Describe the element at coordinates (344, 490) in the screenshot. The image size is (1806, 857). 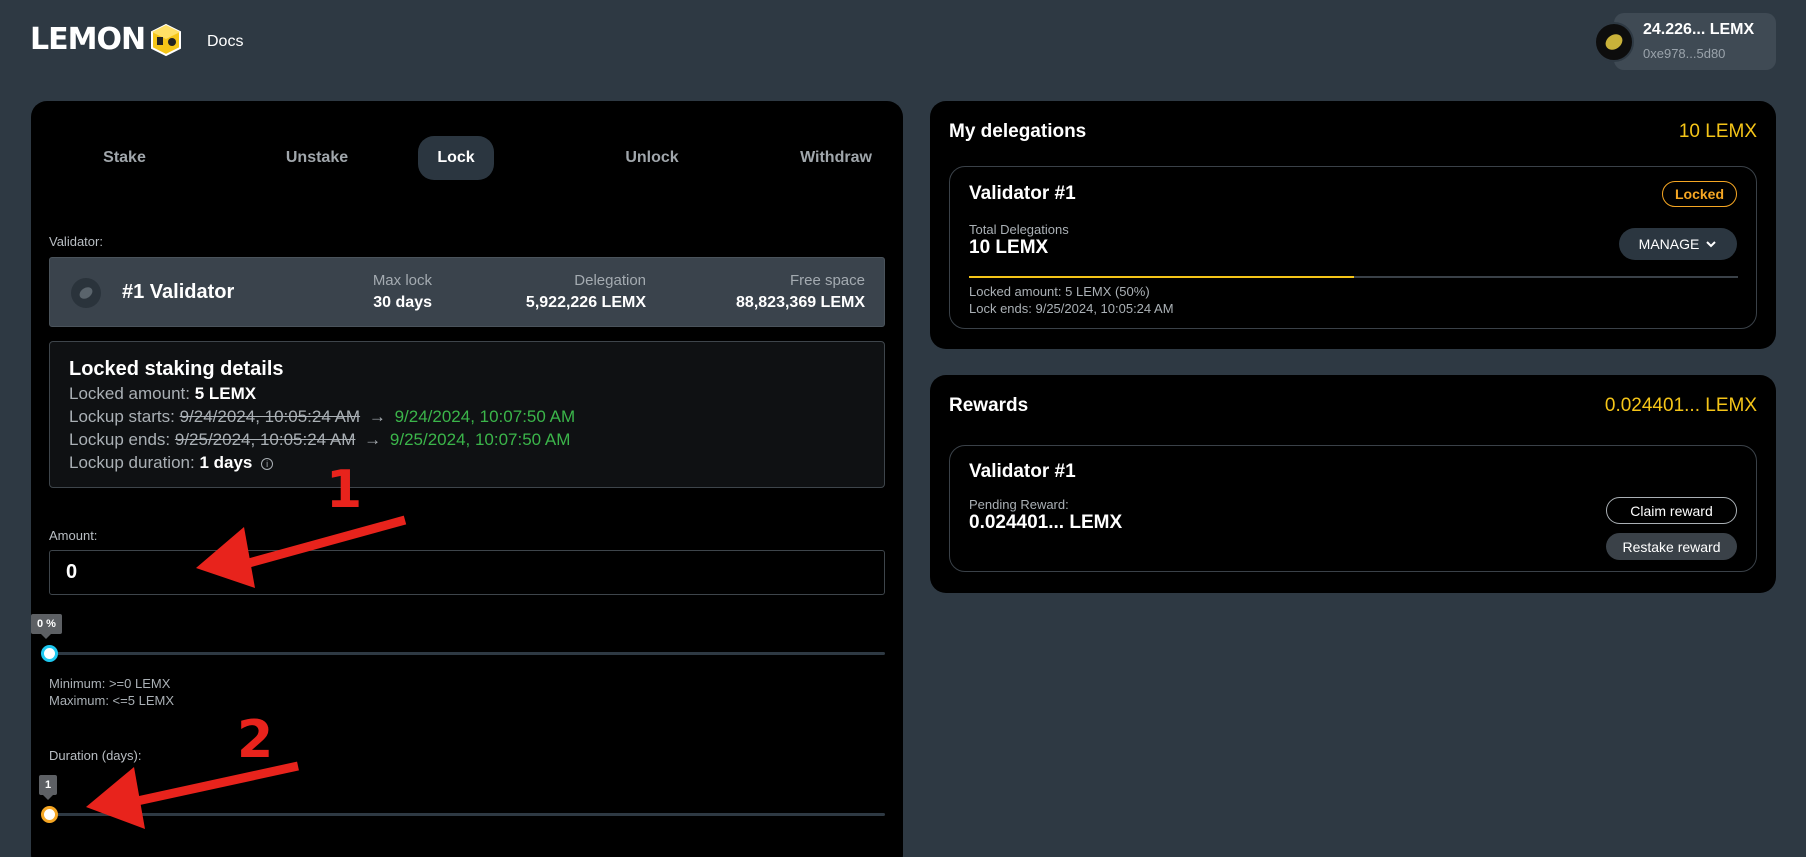
I see `annotation-number-1: 1` at that location.